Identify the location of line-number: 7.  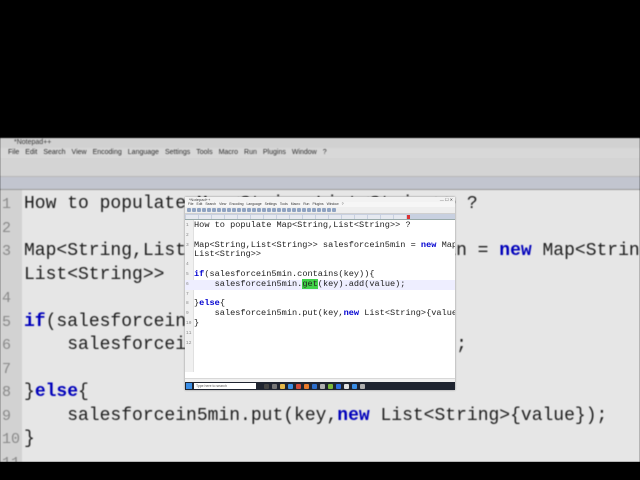
(187, 294).